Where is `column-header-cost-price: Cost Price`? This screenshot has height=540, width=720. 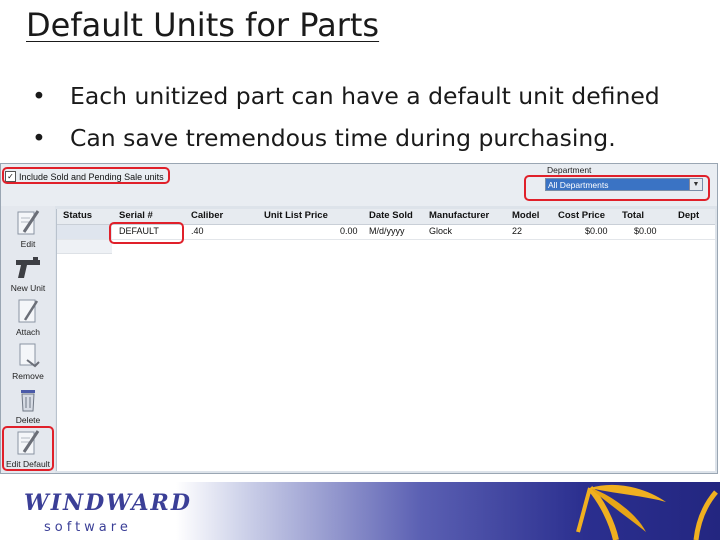
column-header-cost-price: Cost Price is located at coordinates (581, 215).